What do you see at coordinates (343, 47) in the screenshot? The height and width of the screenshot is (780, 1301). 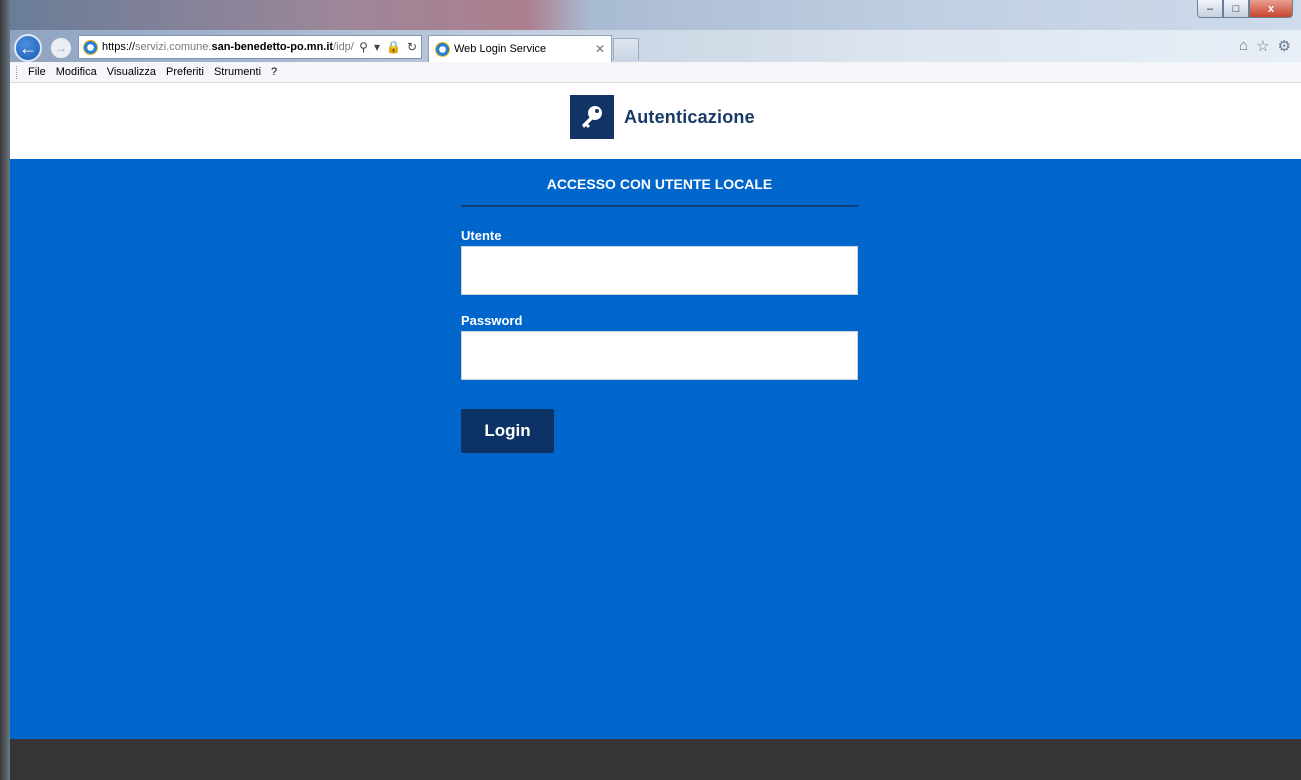 I see `url-path: /idp/` at bounding box center [343, 47].